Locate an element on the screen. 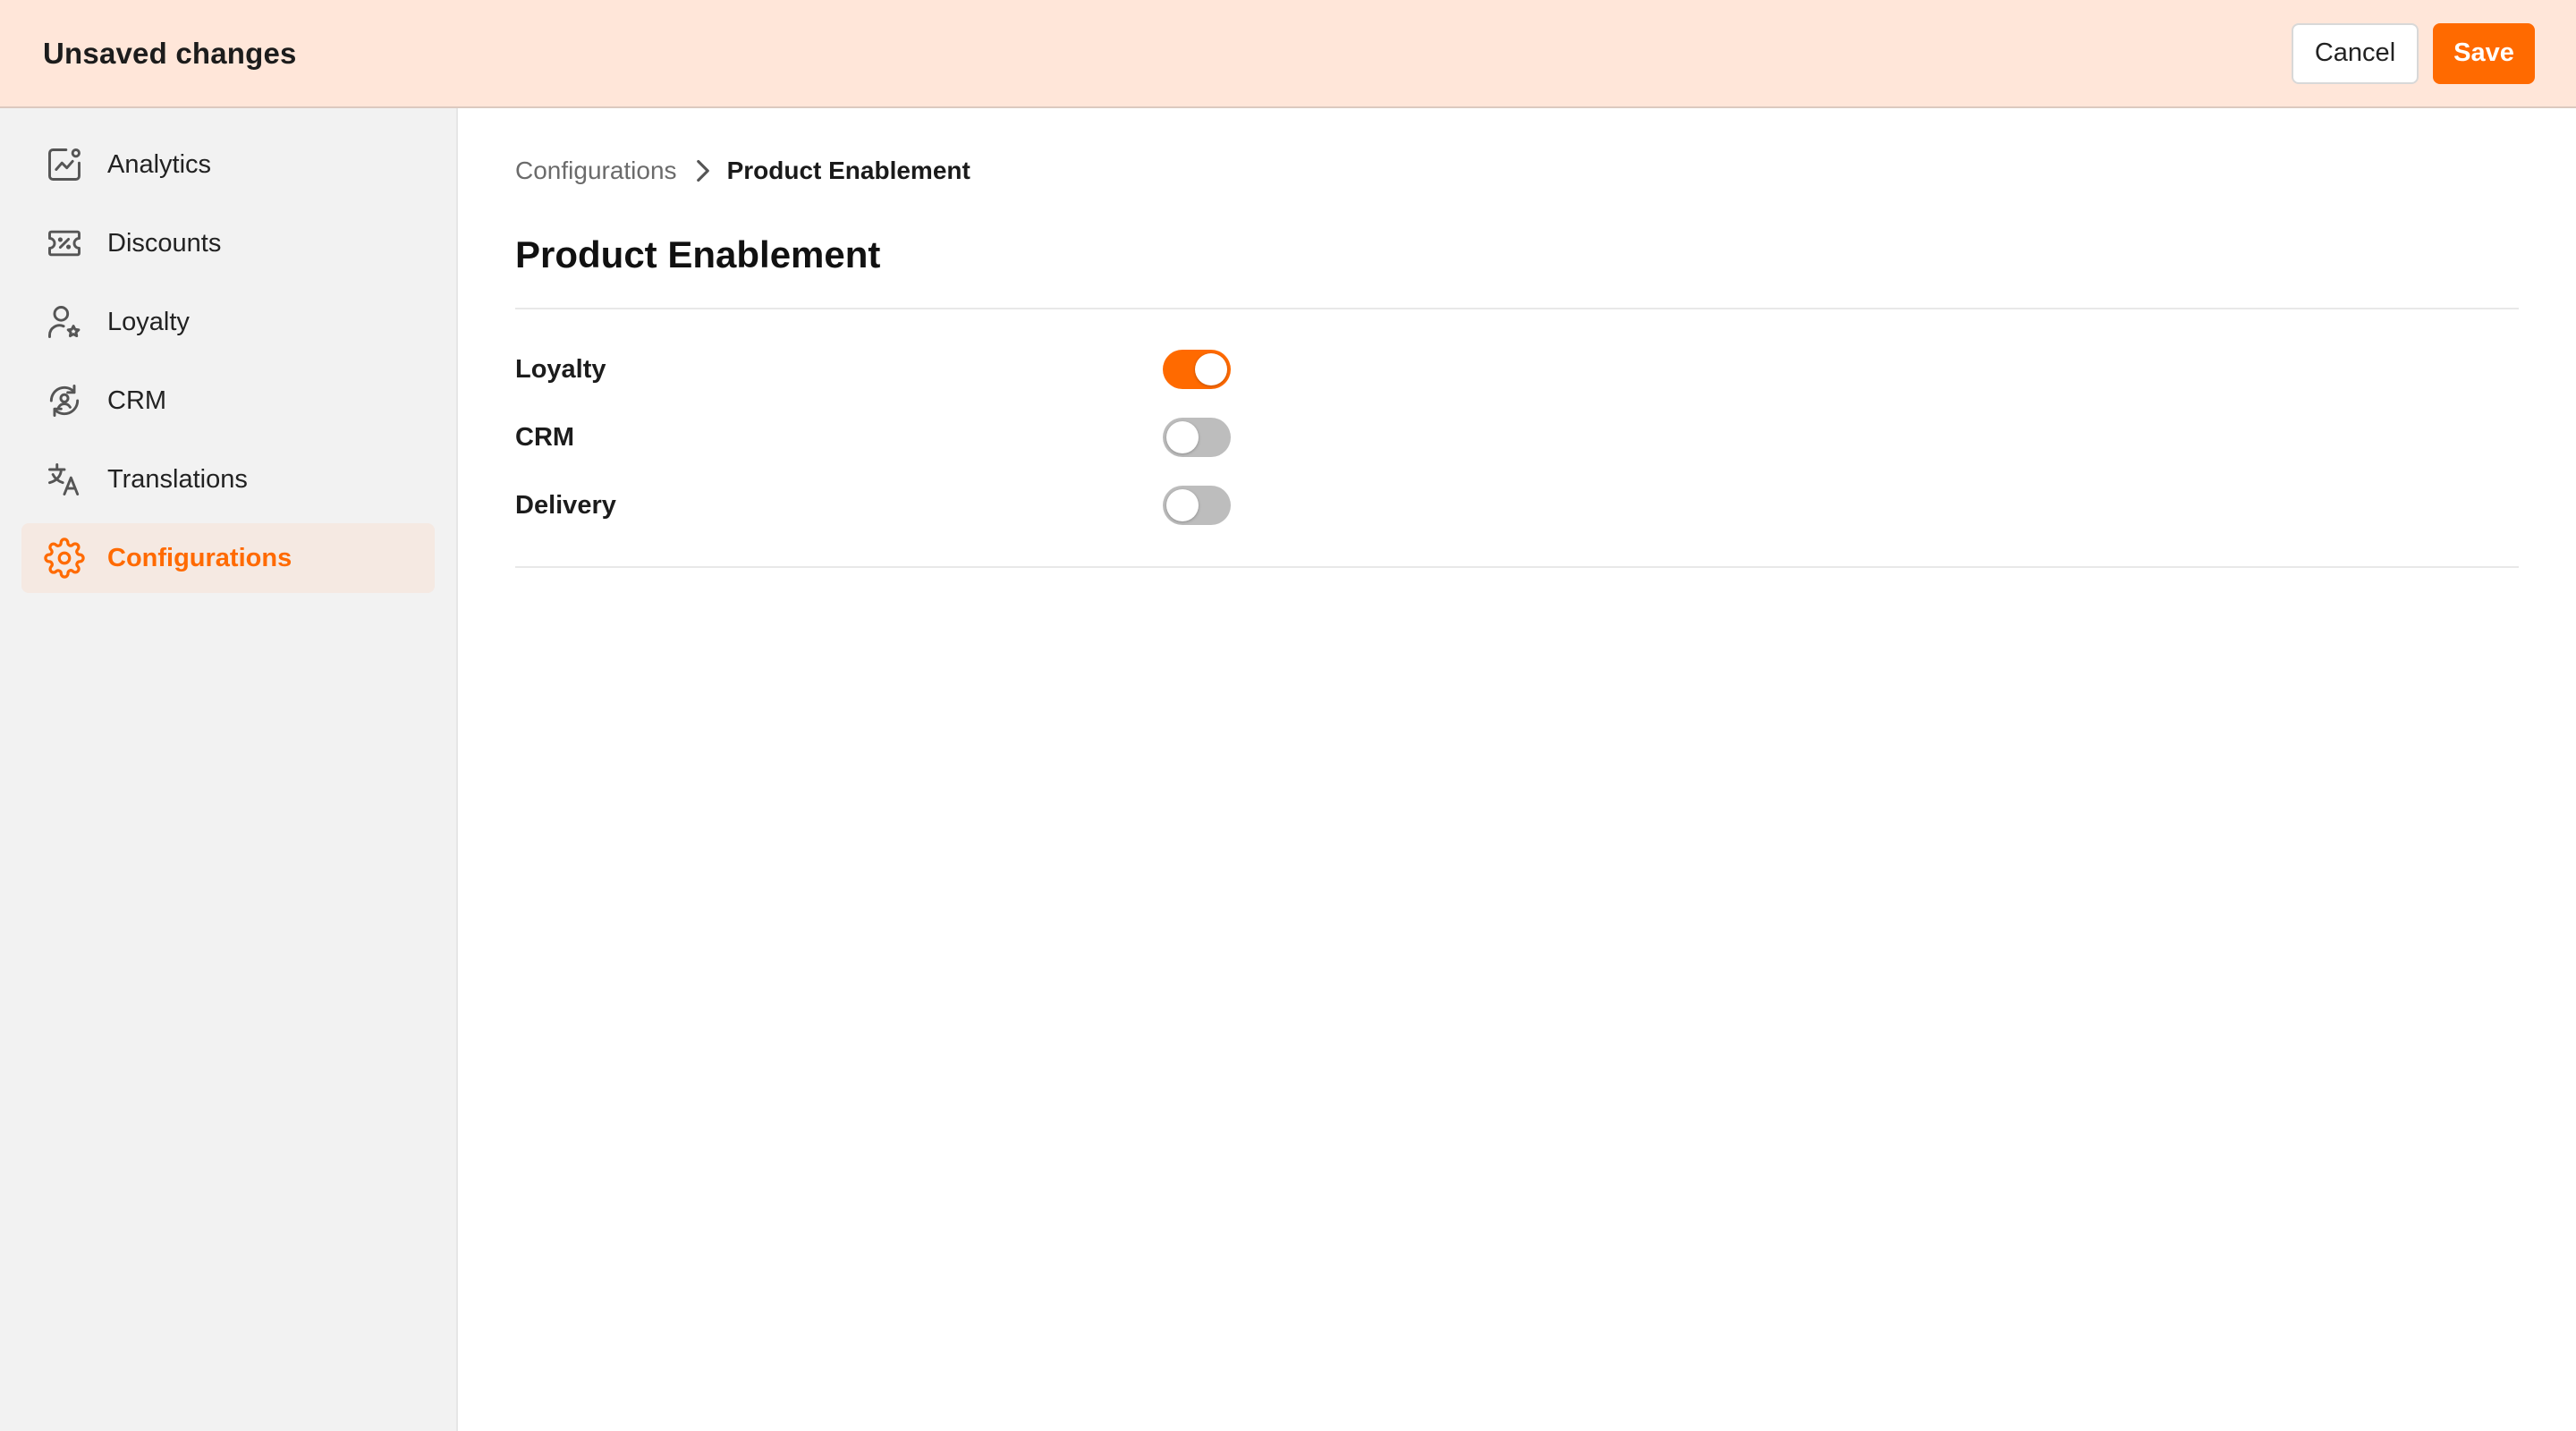  breadcrumb-current: Product Enablement is located at coordinates (848, 171).